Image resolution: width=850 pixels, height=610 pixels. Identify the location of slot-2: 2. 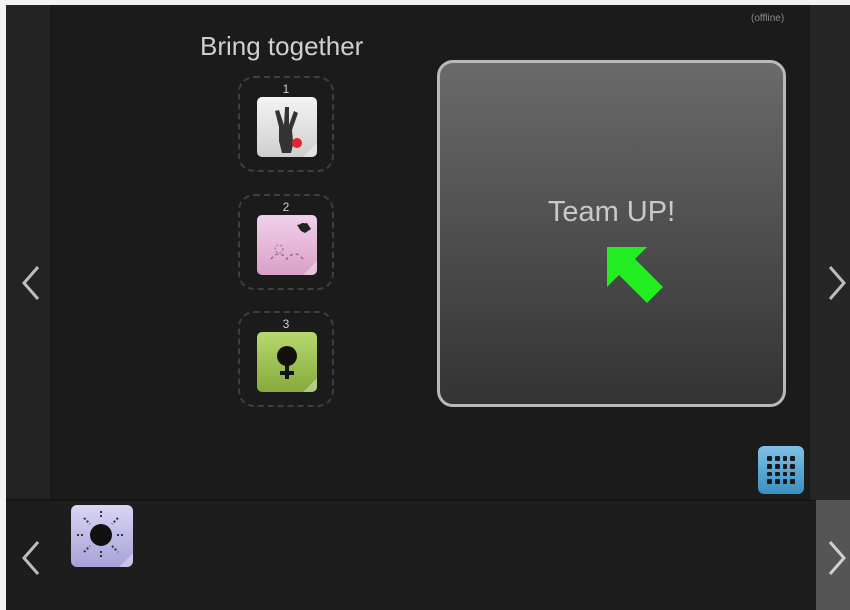
(286, 242).